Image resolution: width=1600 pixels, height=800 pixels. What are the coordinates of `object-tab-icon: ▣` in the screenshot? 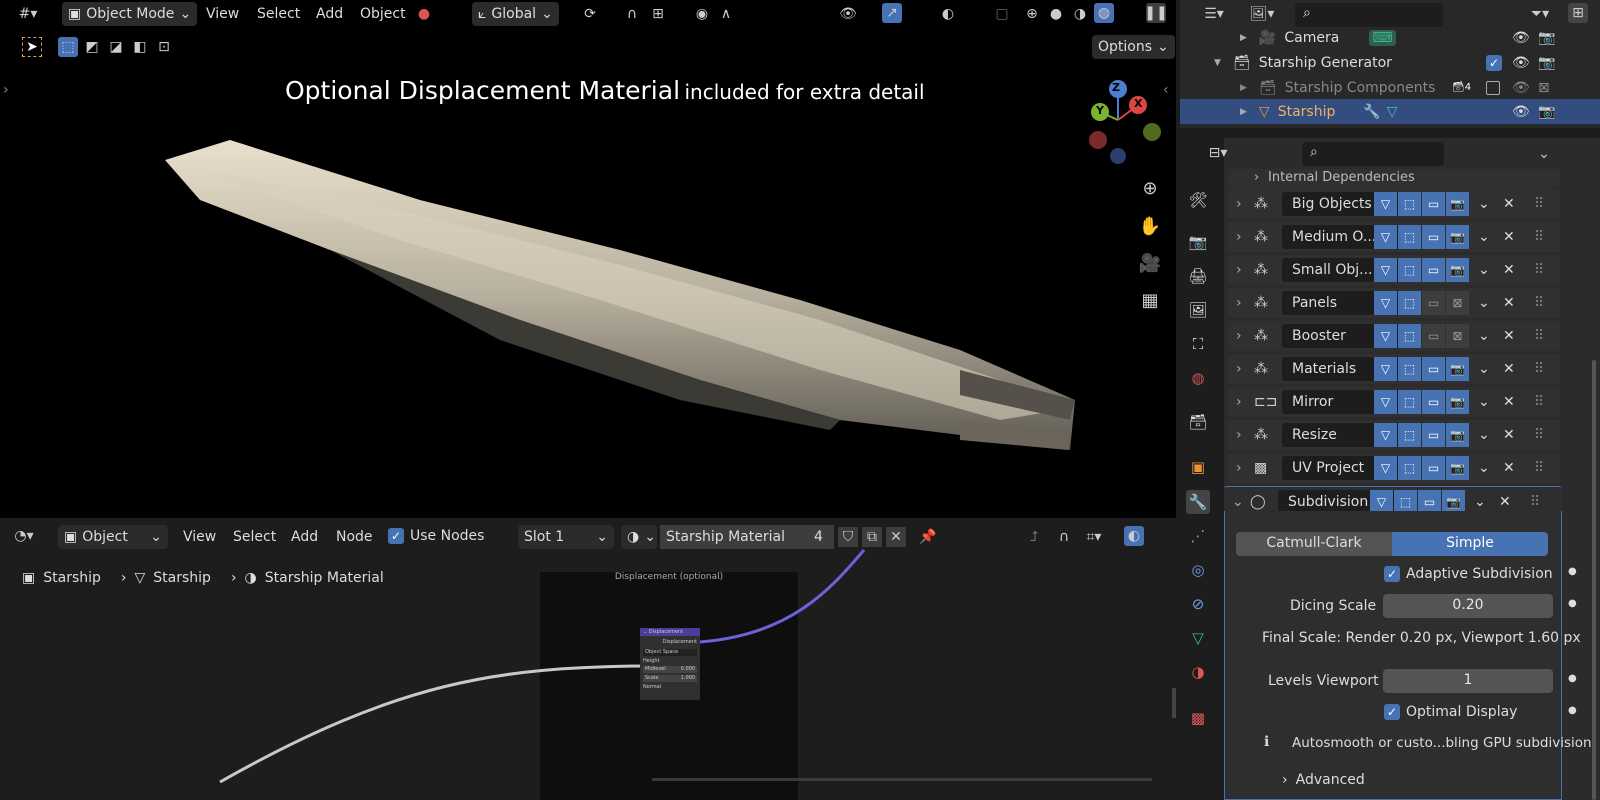 It's located at (1198, 467).